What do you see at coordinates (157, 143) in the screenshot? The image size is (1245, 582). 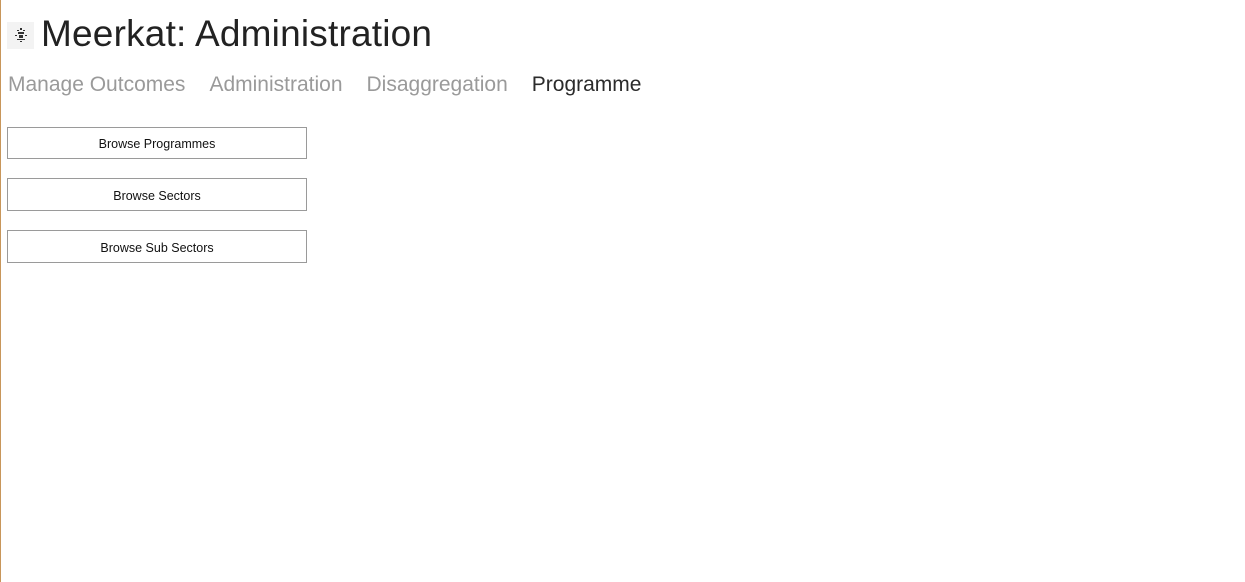 I see `browse-programmes-button: Browse Programmes` at bounding box center [157, 143].